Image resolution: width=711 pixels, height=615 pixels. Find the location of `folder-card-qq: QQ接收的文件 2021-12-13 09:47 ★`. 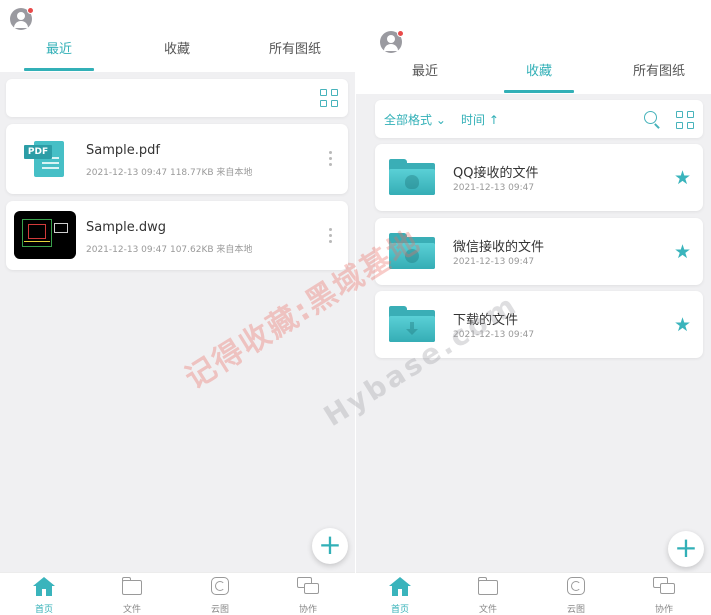

folder-card-qq: QQ接收的文件 2021-12-13 09:47 ★ is located at coordinates (539, 177).